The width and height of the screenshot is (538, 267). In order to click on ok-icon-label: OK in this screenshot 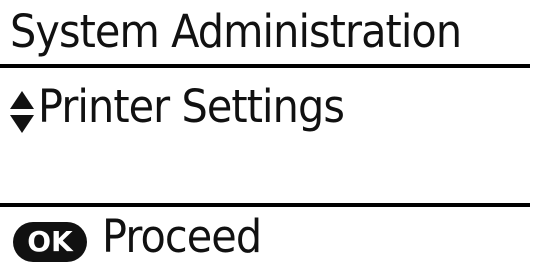, I will do `click(50, 241)`.